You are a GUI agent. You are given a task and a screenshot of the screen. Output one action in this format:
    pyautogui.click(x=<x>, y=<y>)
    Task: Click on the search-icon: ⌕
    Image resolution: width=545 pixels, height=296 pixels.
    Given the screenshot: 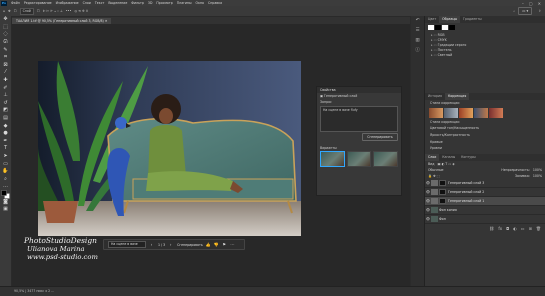 What is the action you would take?
    pyautogui.click(x=514, y=11)
    